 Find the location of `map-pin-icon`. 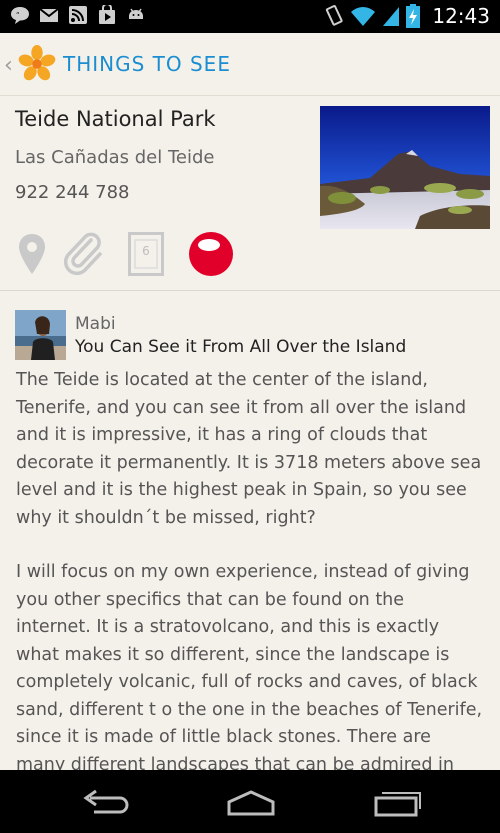

map-pin-icon is located at coordinates (32, 254).